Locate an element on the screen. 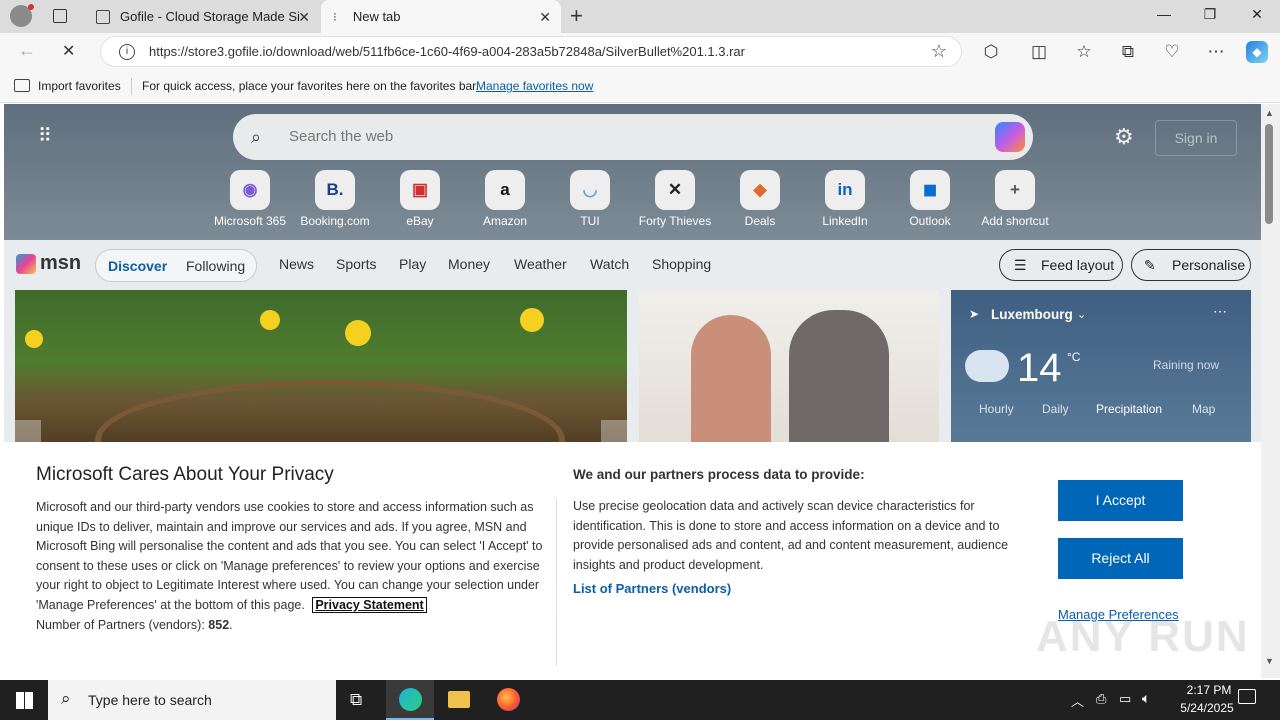 Image resolution: width=1280 pixels, height=720 pixels. more-options-icon: ⋯ is located at coordinates (1216, 52).